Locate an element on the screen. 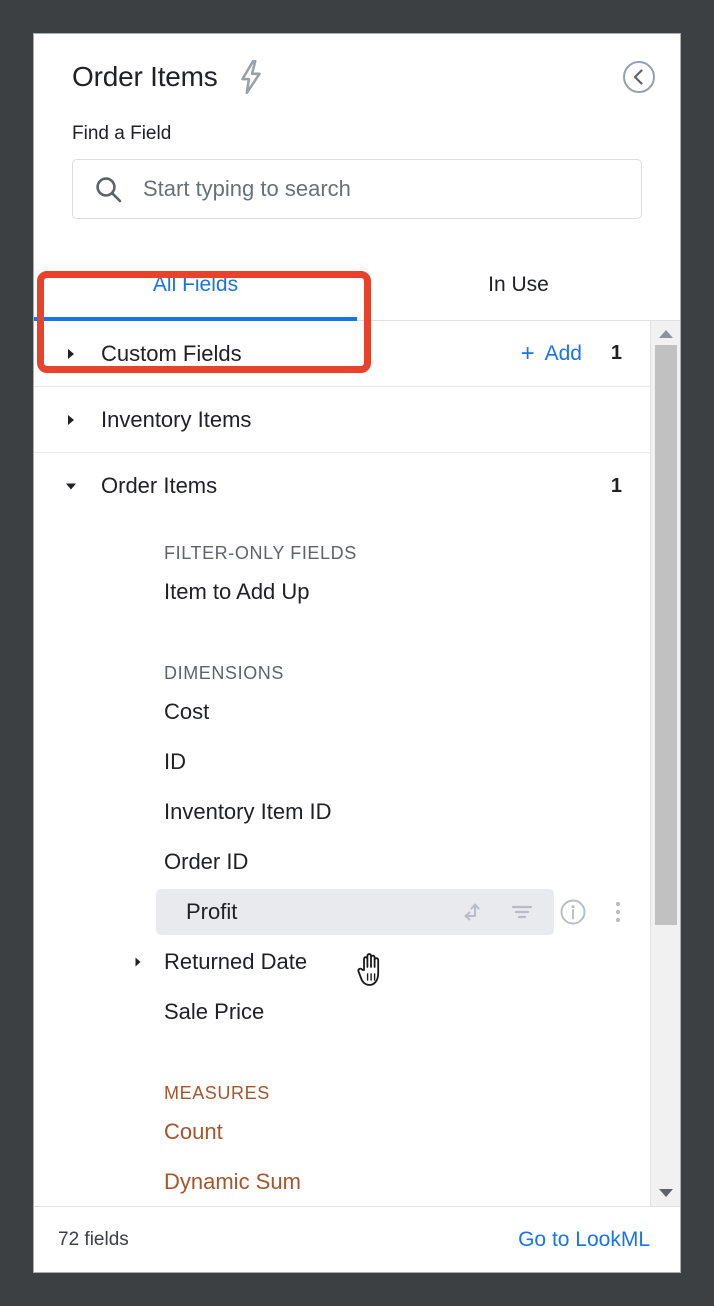 The width and height of the screenshot is (714, 1306). find-a-field-label: Find a Field is located at coordinates (122, 133).